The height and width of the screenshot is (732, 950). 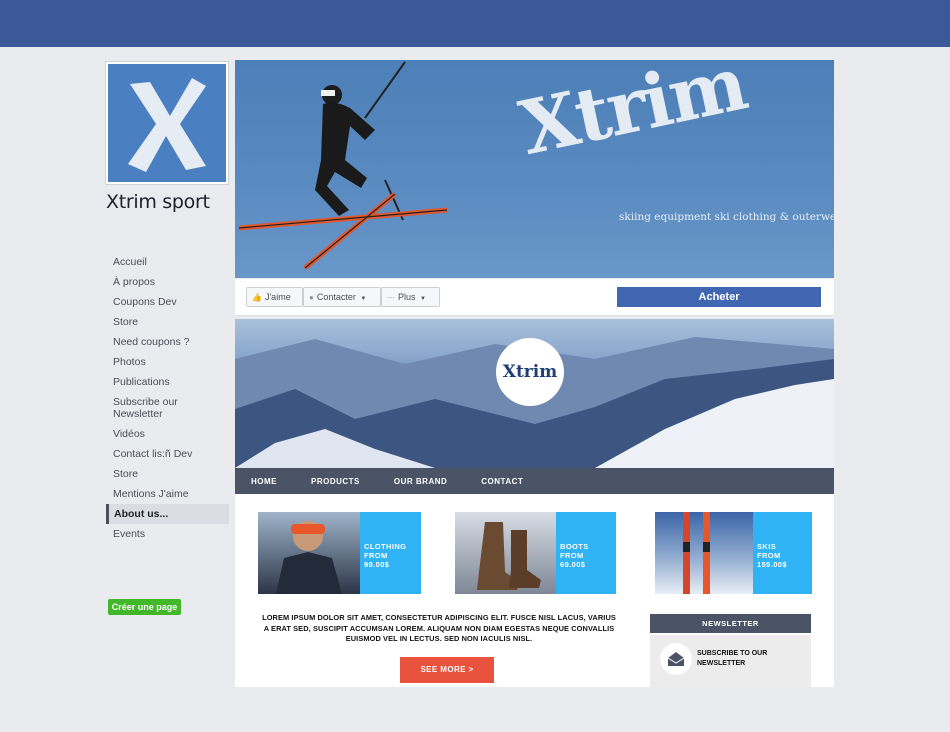 What do you see at coordinates (167, 534) in the screenshot?
I see `nav-item-events: Events` at bounding box center [167, 534].